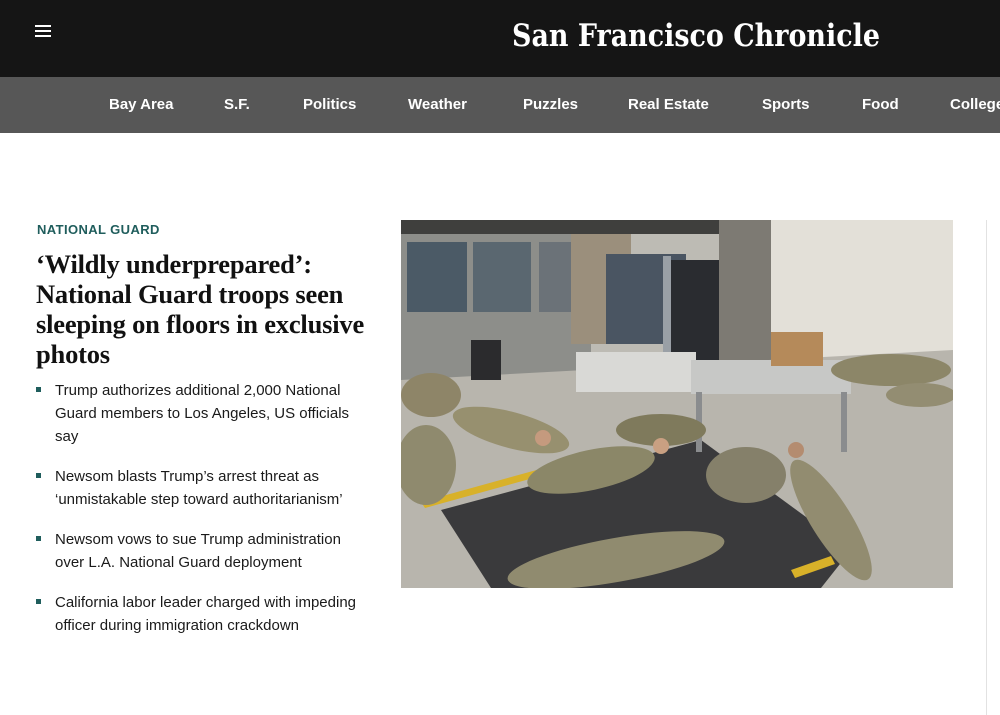  I want to click on logo-wordmark: San Francisco Chronicle, so click(696, 36).